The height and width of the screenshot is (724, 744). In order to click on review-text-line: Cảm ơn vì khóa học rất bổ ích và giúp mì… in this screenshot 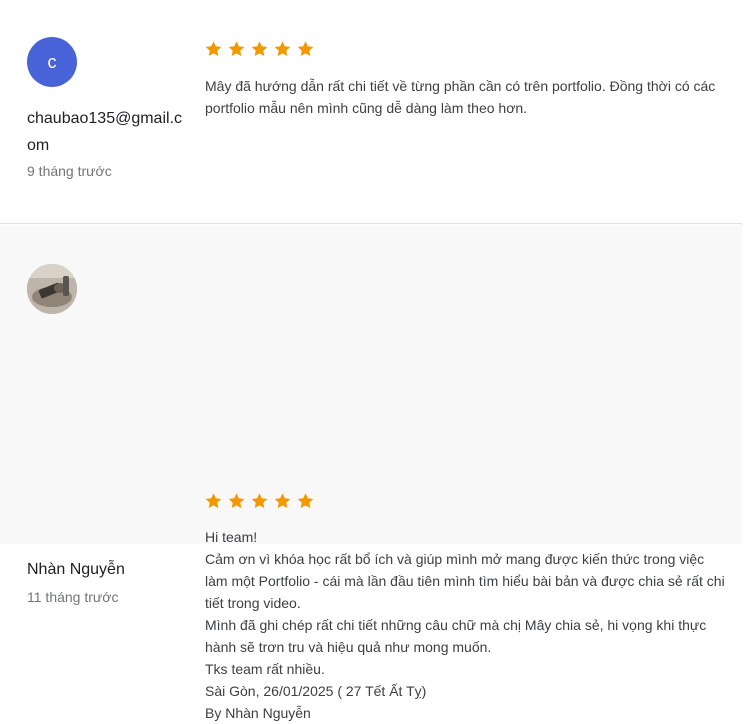, I will do `click(465, 581)`.